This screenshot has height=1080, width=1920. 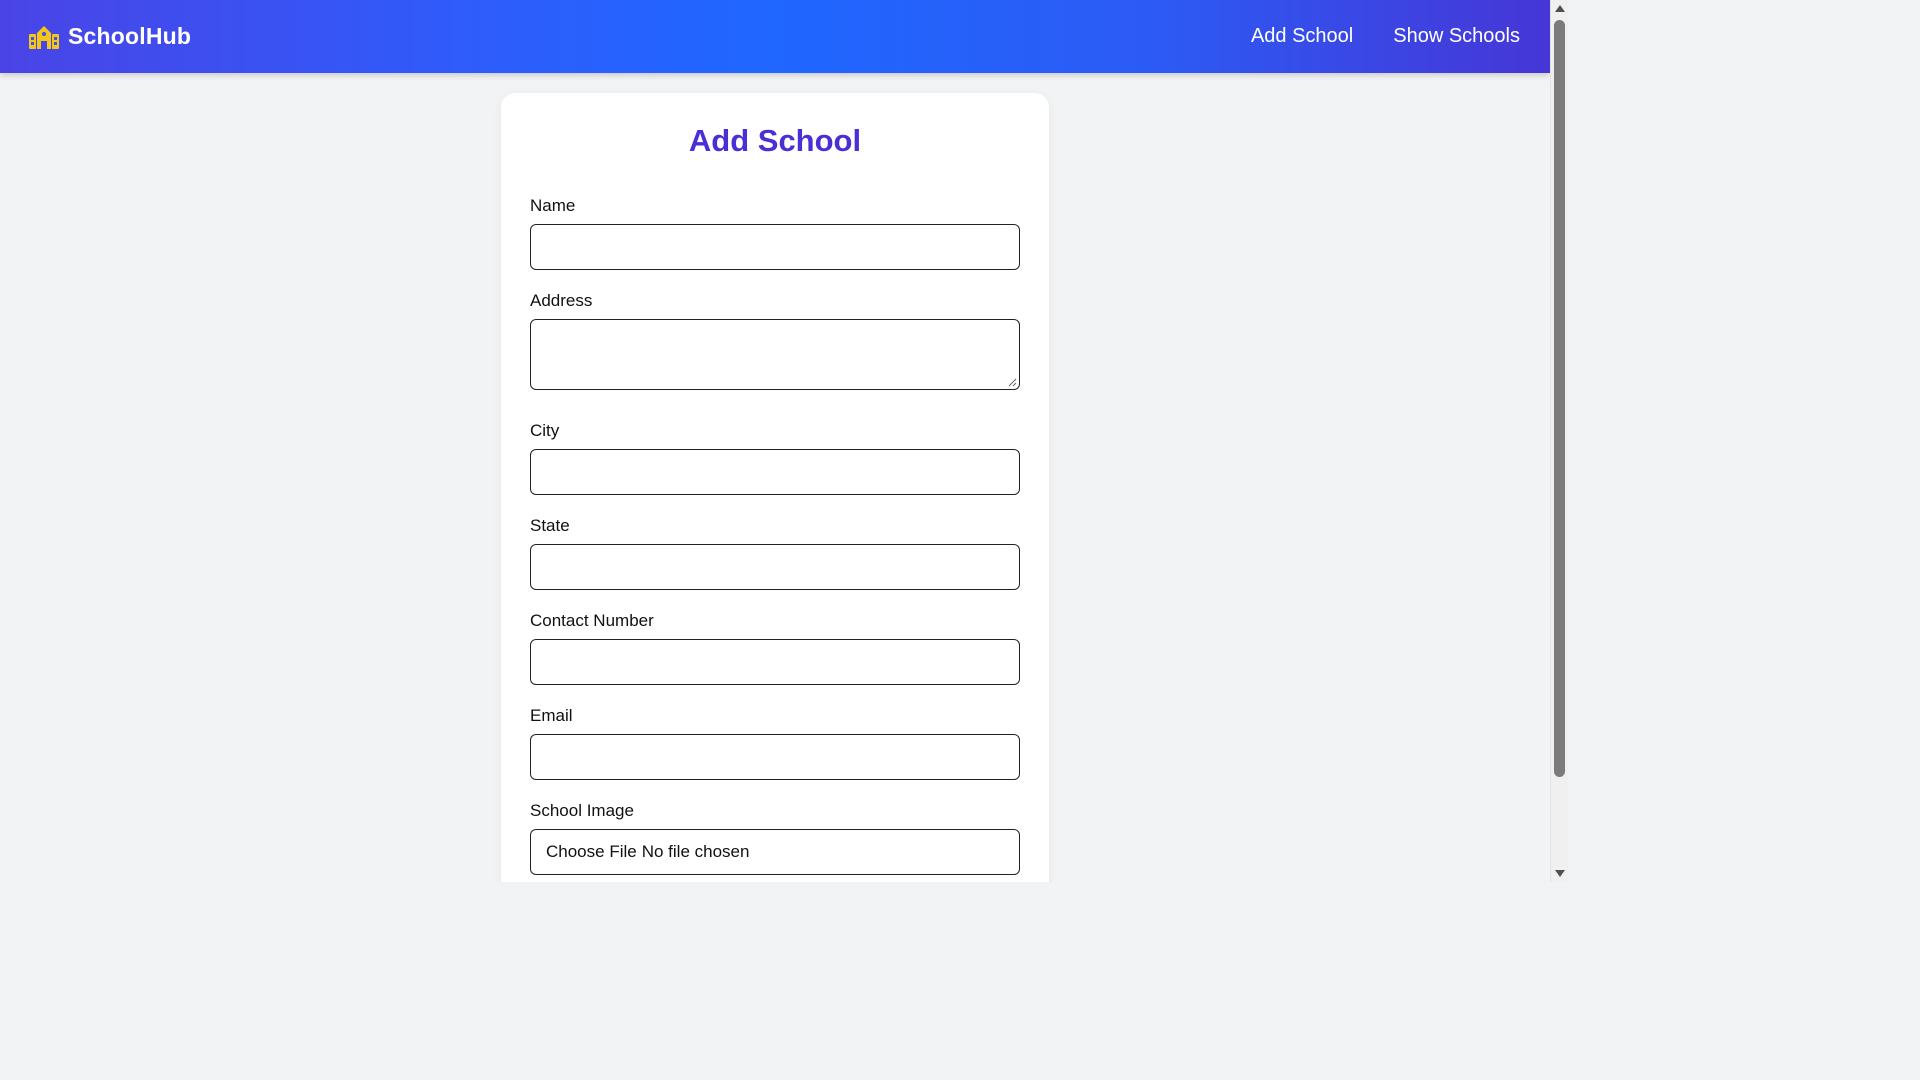 I want to click on city-input, so click(x=775, y=472).